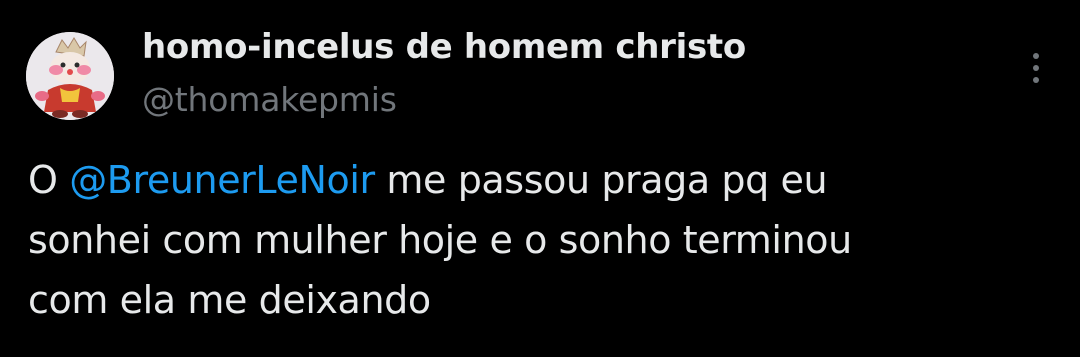  I want to click on clown-figure-avatar-icon, so click(70, 76).